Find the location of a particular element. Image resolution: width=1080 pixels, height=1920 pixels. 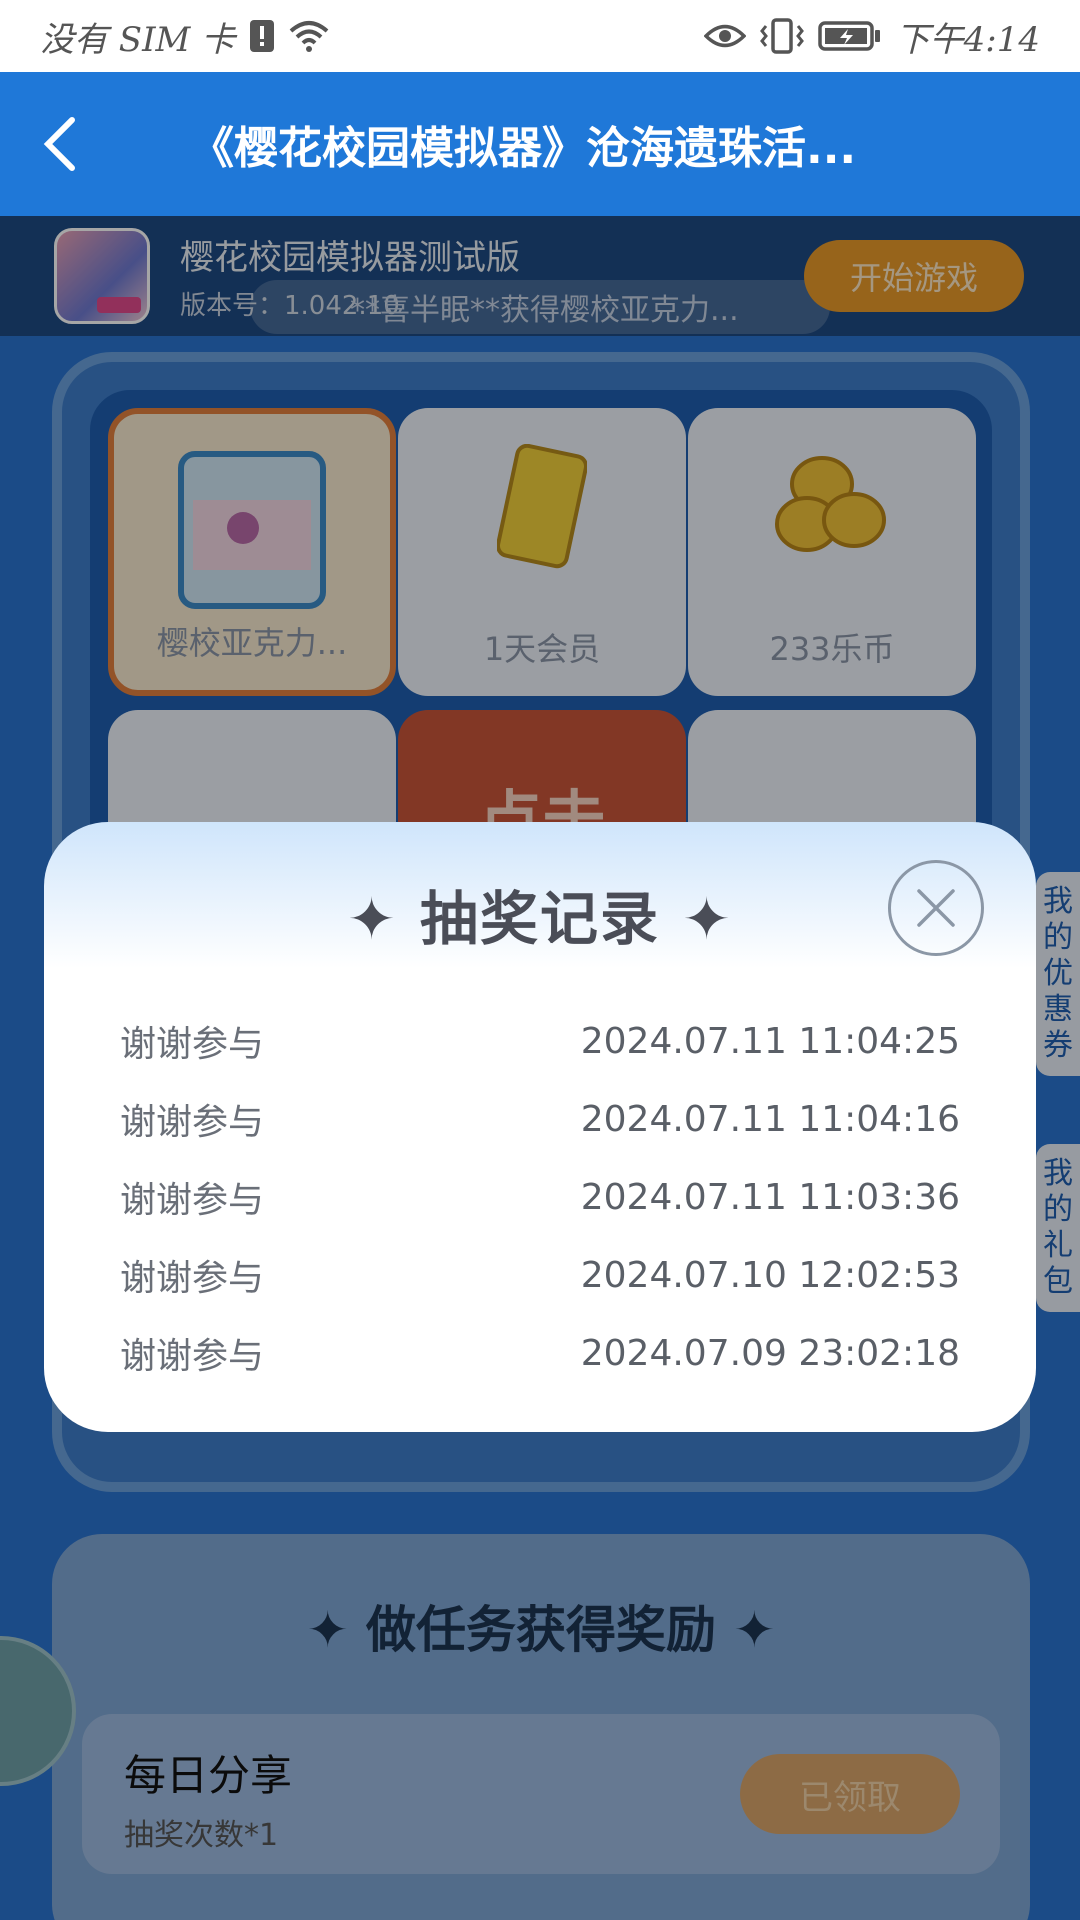

record-time: 2024.07.11 11:04:16 is located at coordinates (770, 1119).